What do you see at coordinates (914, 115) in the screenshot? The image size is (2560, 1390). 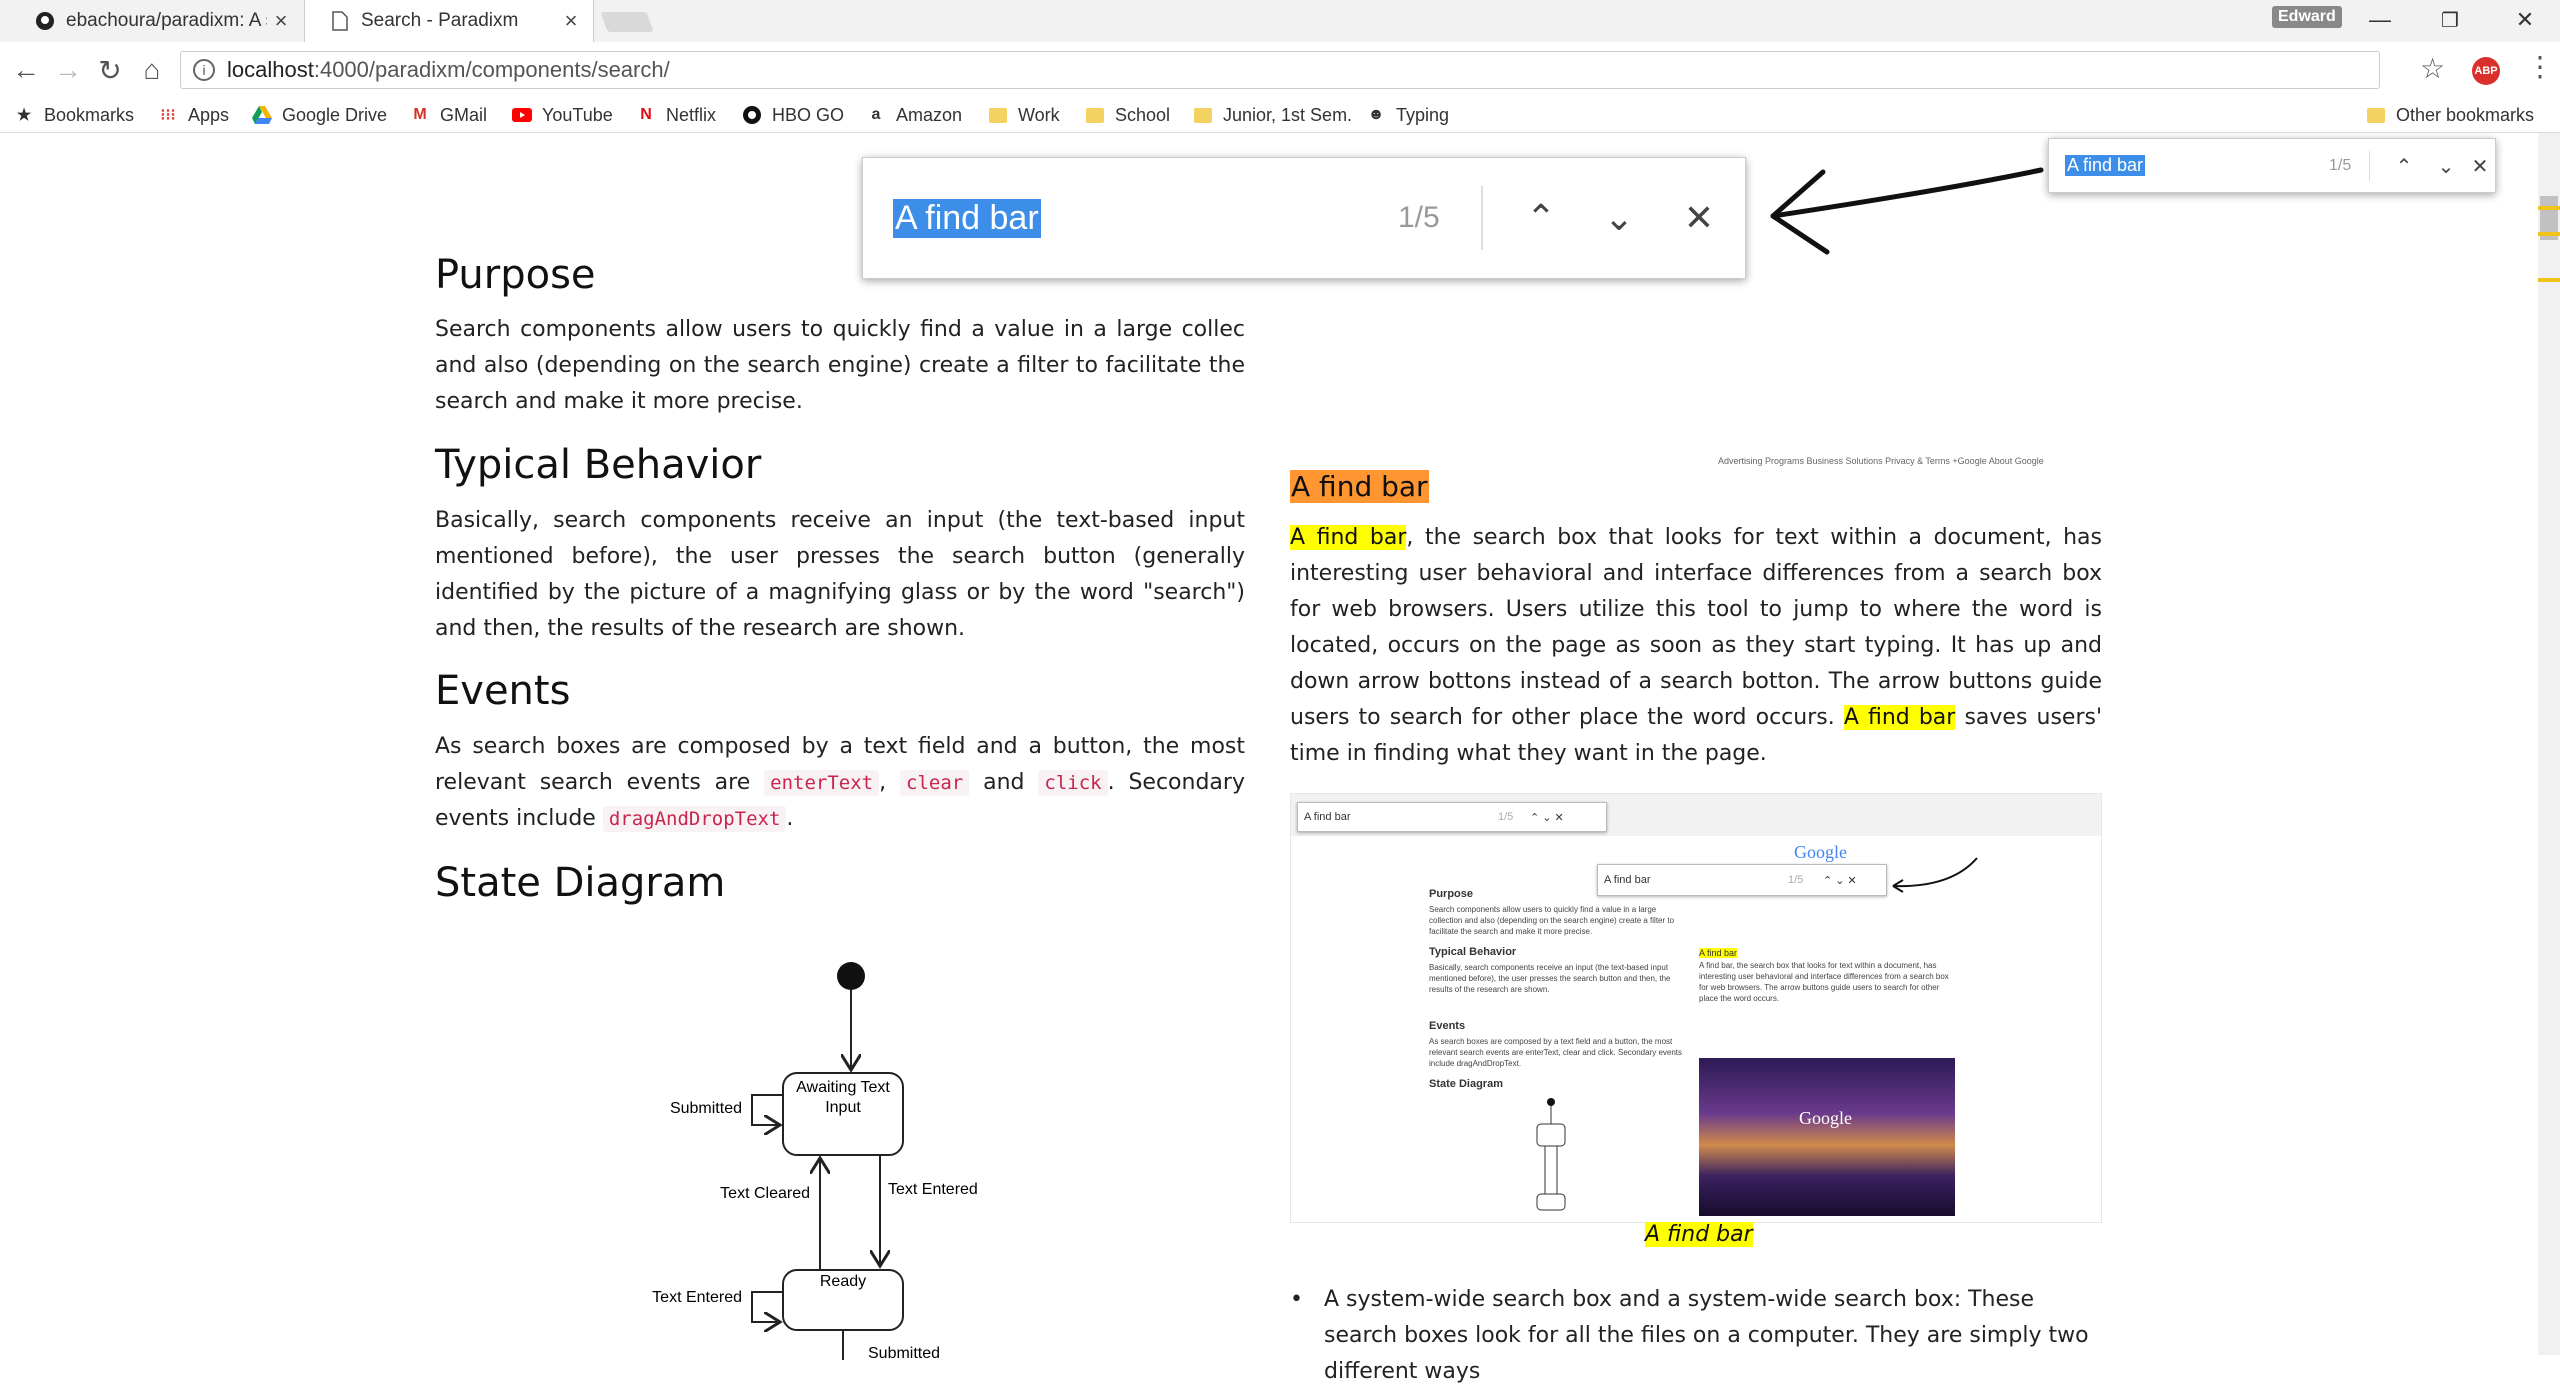 I see `bookmark-amazon: a Amazon` at bounding box center [914, 115].